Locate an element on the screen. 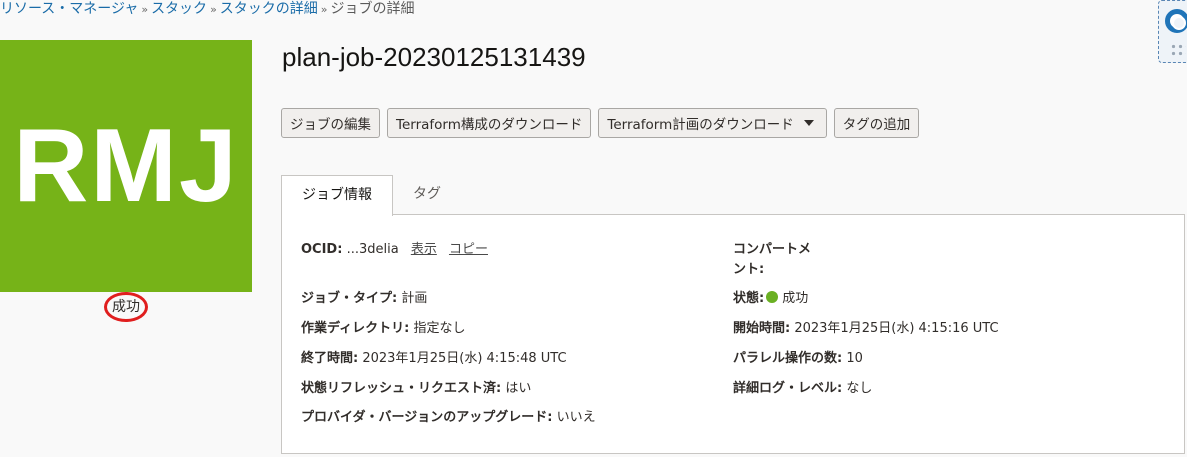  help-widget is located at coordinates (1172, 31).